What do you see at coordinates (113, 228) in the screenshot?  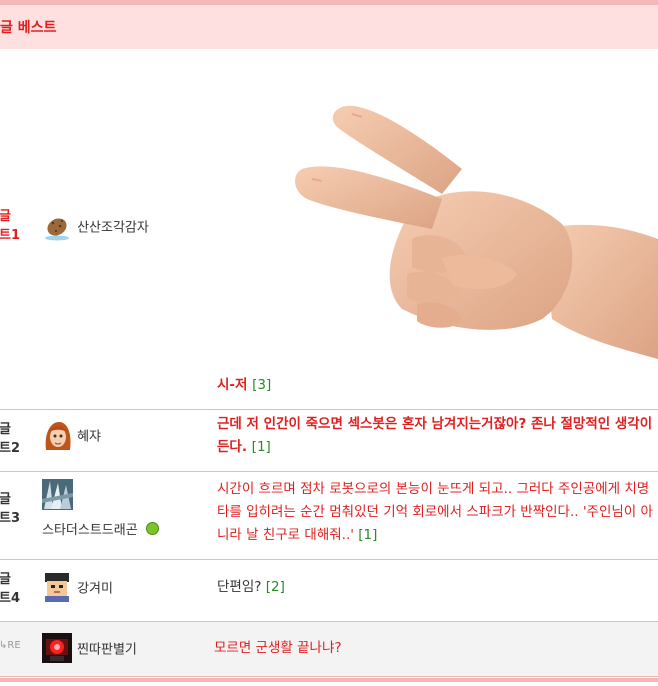 I see `author-name: 산산조각감자` at bounding box center [113, 228].